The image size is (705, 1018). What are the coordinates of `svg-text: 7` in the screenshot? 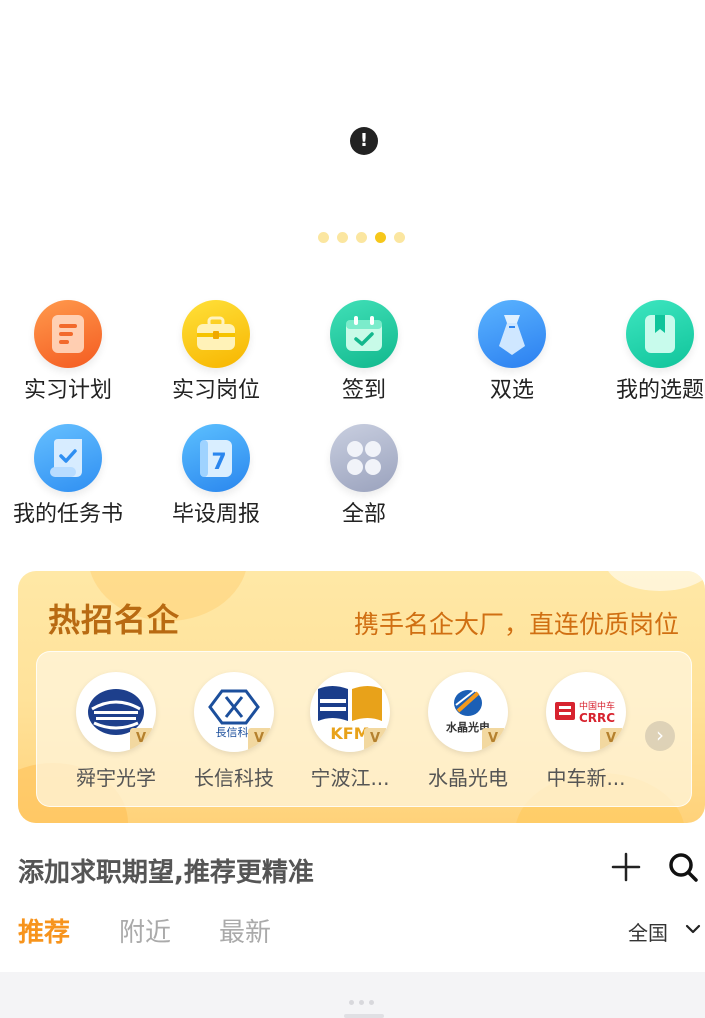 It's located at (218, 462).